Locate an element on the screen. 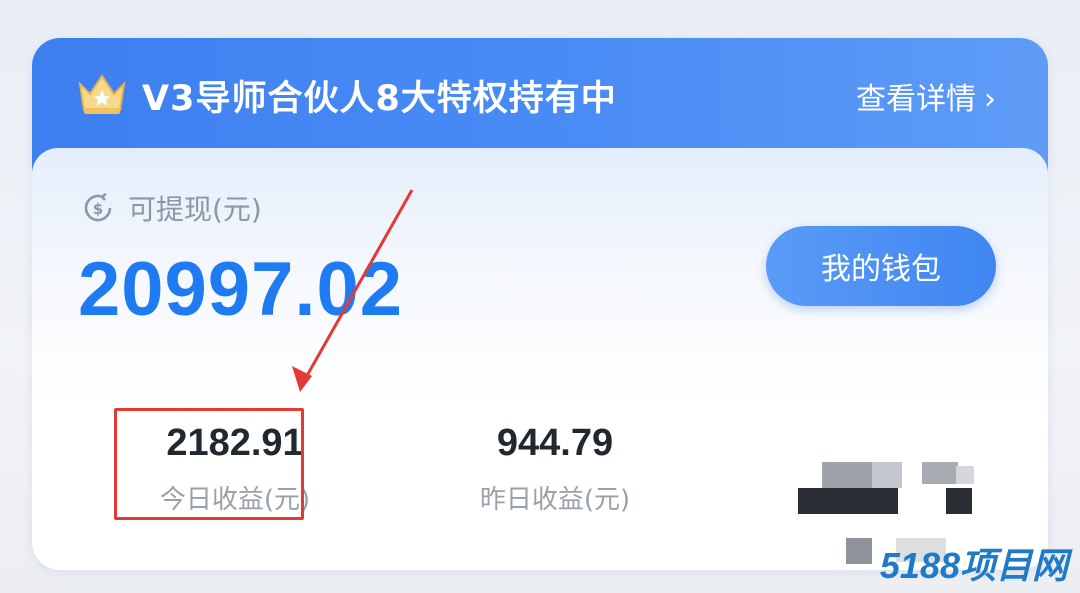 The image size is (1080, 593). header-title: V3导师合伙人8大特权持有中 is located at coordinates (379, 99).